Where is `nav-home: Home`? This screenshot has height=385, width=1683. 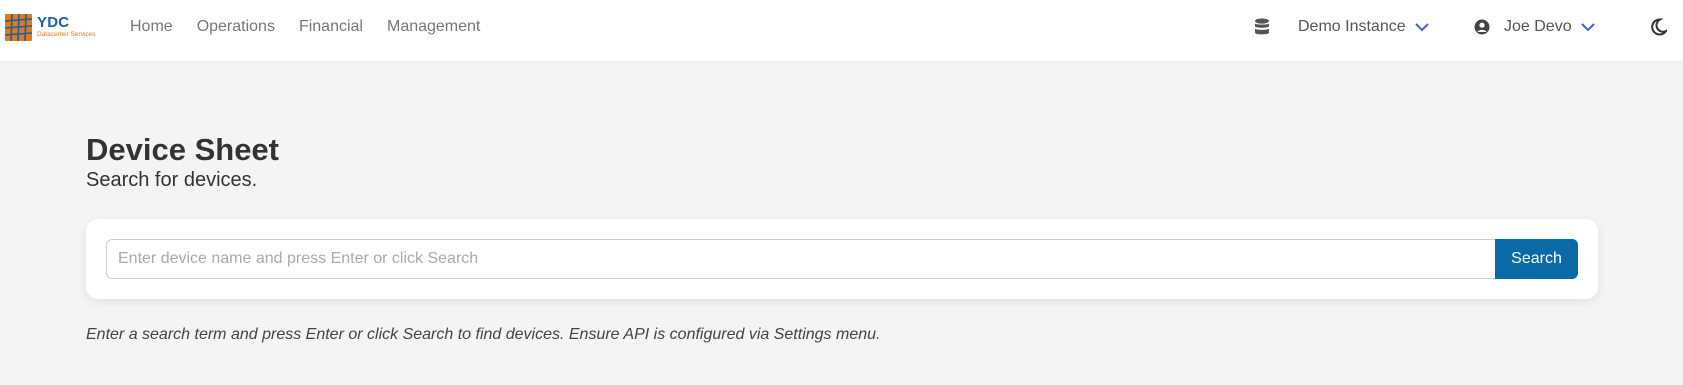
nav-home: Home is located at coordinates (151, 27).